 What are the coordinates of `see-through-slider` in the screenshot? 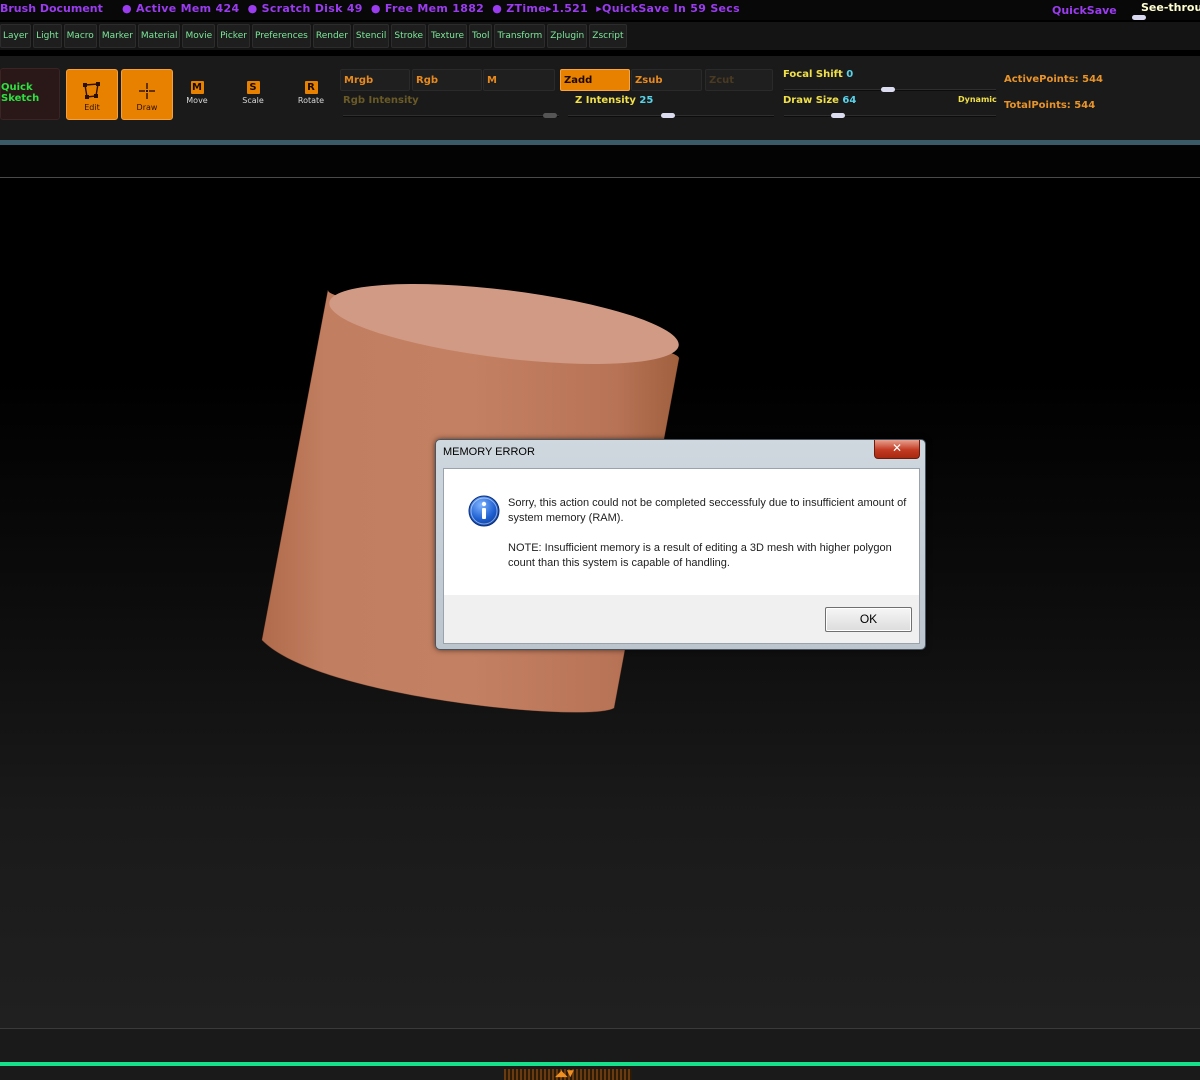 It's located at (1139, 17).